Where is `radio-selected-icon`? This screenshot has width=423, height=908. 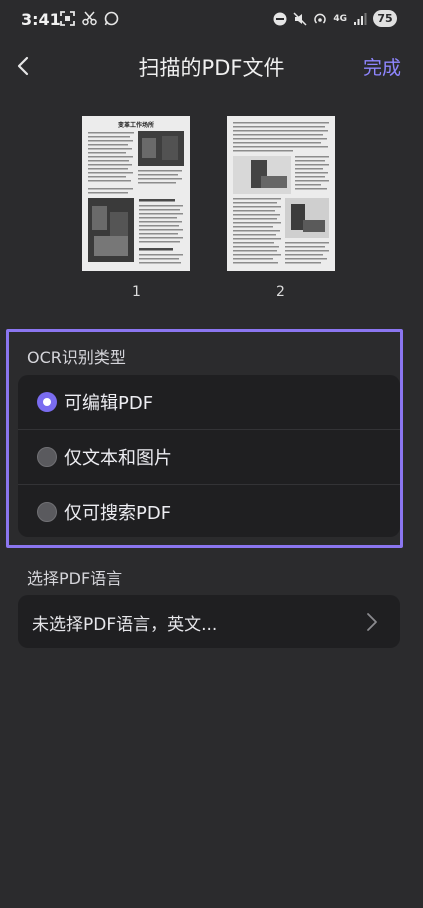 radio-selected-icon is located at coordinates (47, 402).